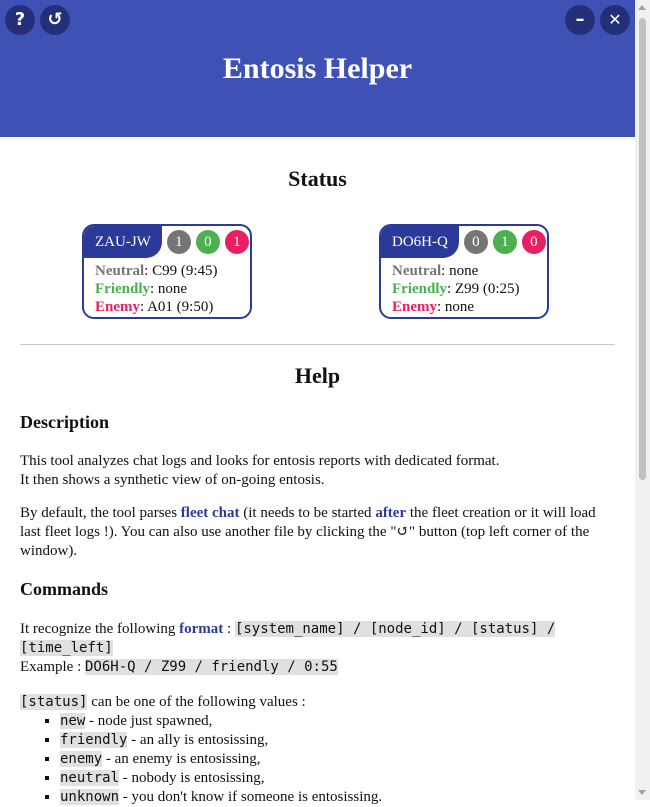 This screenshot has height=807, width=650. I want to click on app-title: Entosis Helper, so click(317, 68).